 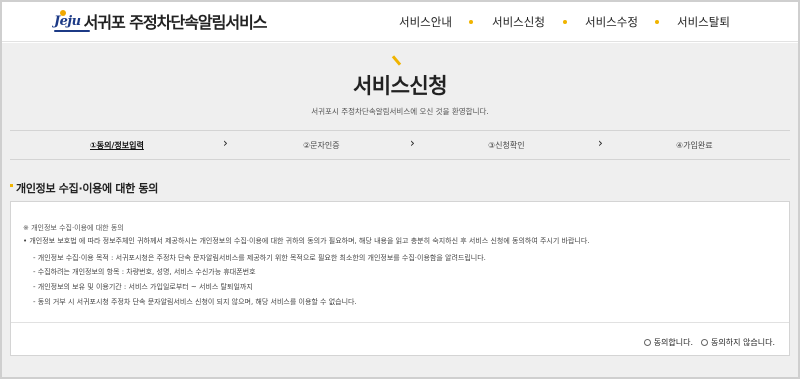 What do you see at coordinates (694, 145) in the screenshot?
I see `step-complete: ④가입완료` at bounding box center [694, 145].